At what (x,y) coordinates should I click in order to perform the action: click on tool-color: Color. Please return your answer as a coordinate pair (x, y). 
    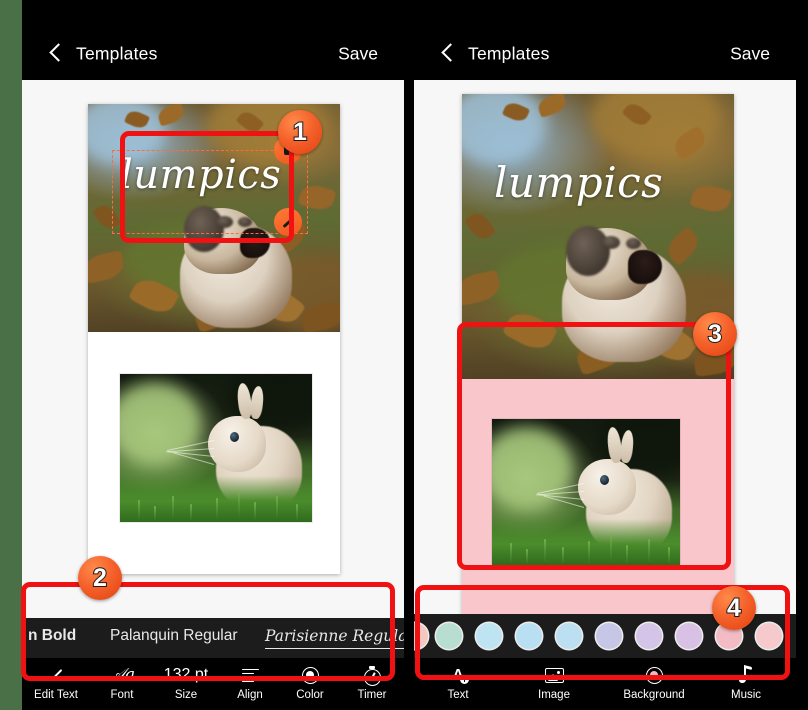
    Looking at the image, I should click on (310, 682).